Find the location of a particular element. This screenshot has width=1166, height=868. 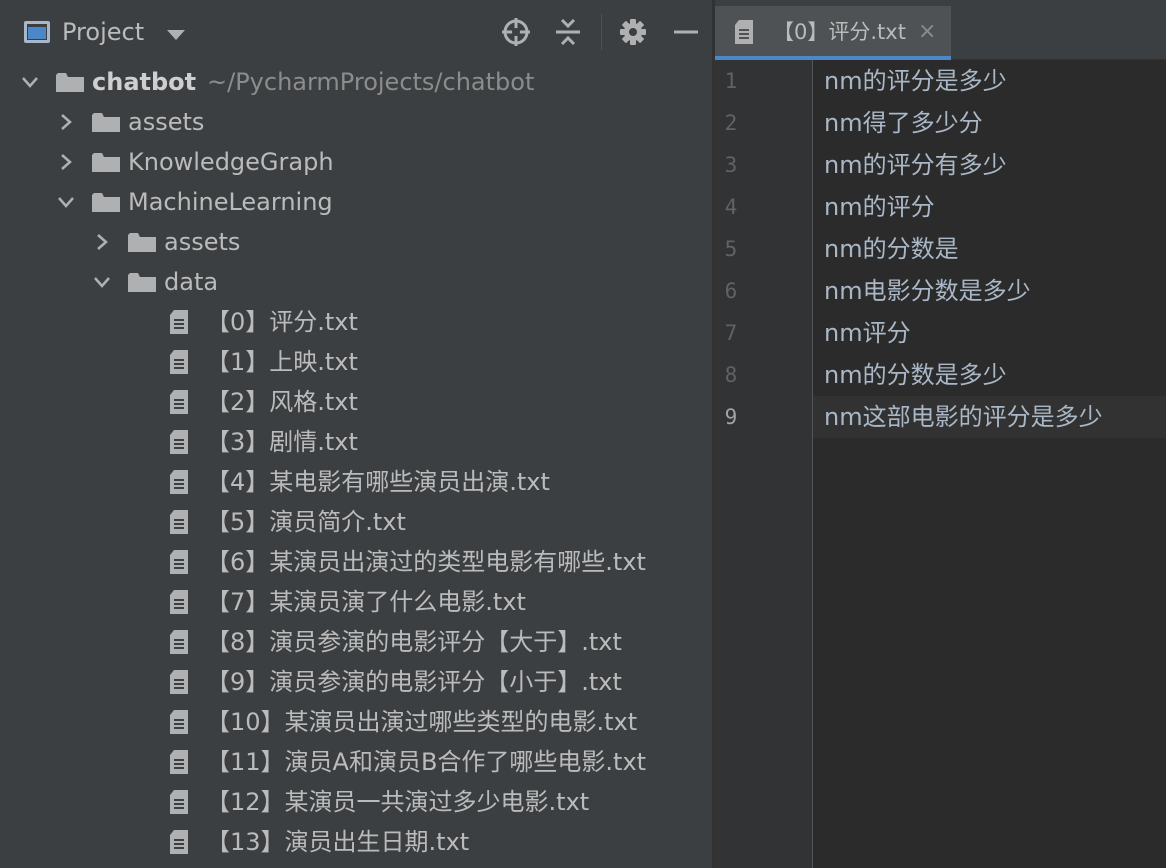

line-number: 6 is located at coordinates (731, 291).